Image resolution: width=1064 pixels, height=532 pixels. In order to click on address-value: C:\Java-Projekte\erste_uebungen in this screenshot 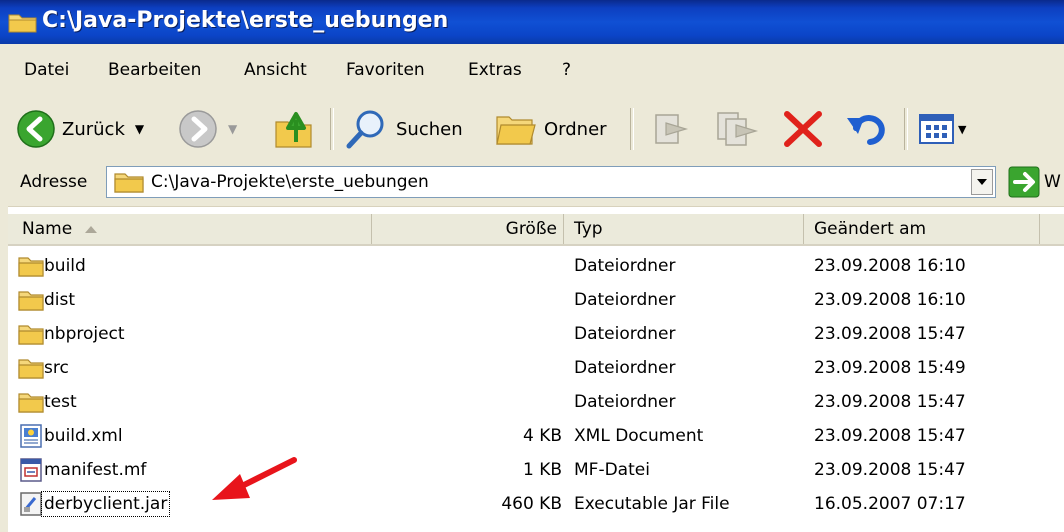, I will do `click(290, 182)`.